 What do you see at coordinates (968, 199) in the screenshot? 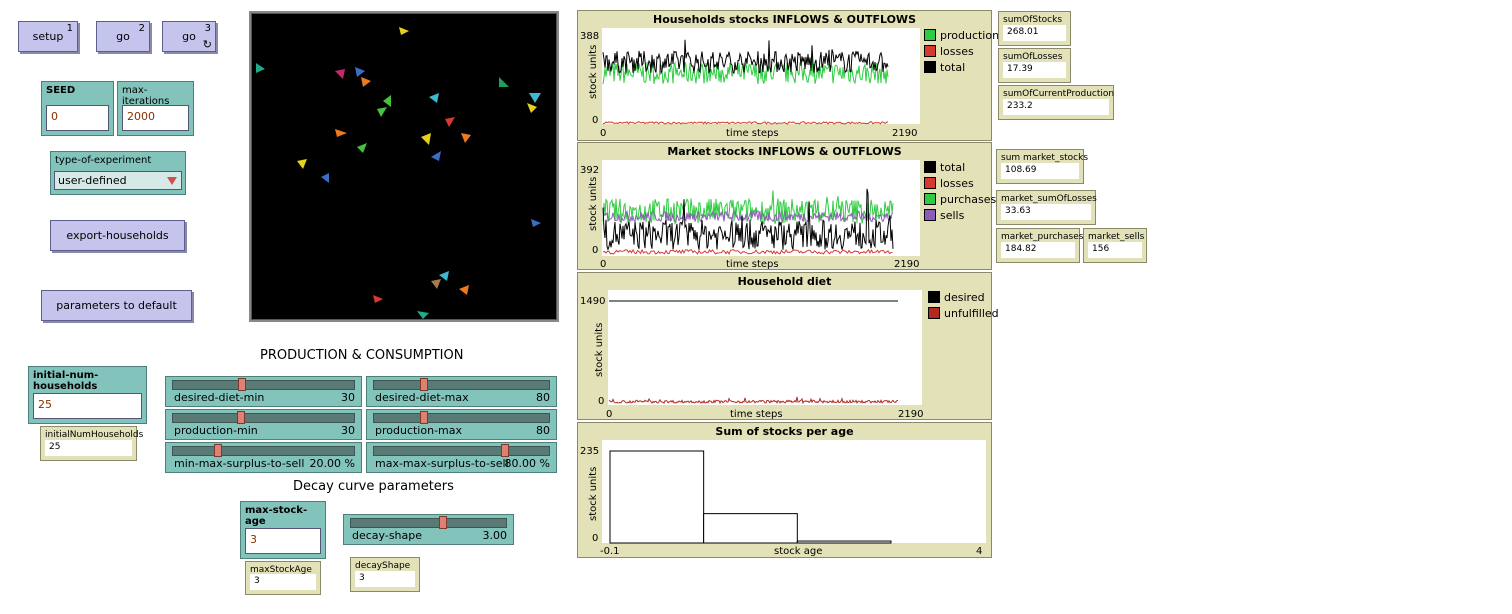
I see `legend-label: purchases` at bounding box center [968, 199].